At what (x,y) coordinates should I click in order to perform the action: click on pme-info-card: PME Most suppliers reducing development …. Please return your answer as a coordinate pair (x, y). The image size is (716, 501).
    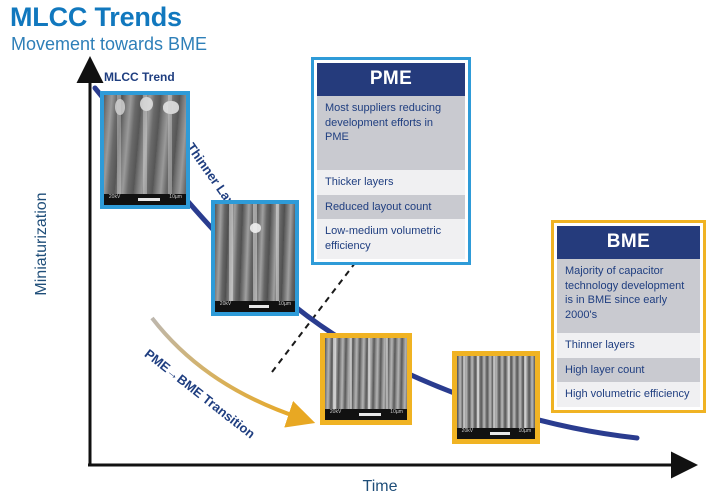
    Looking at the image, I should click on (391, 161).